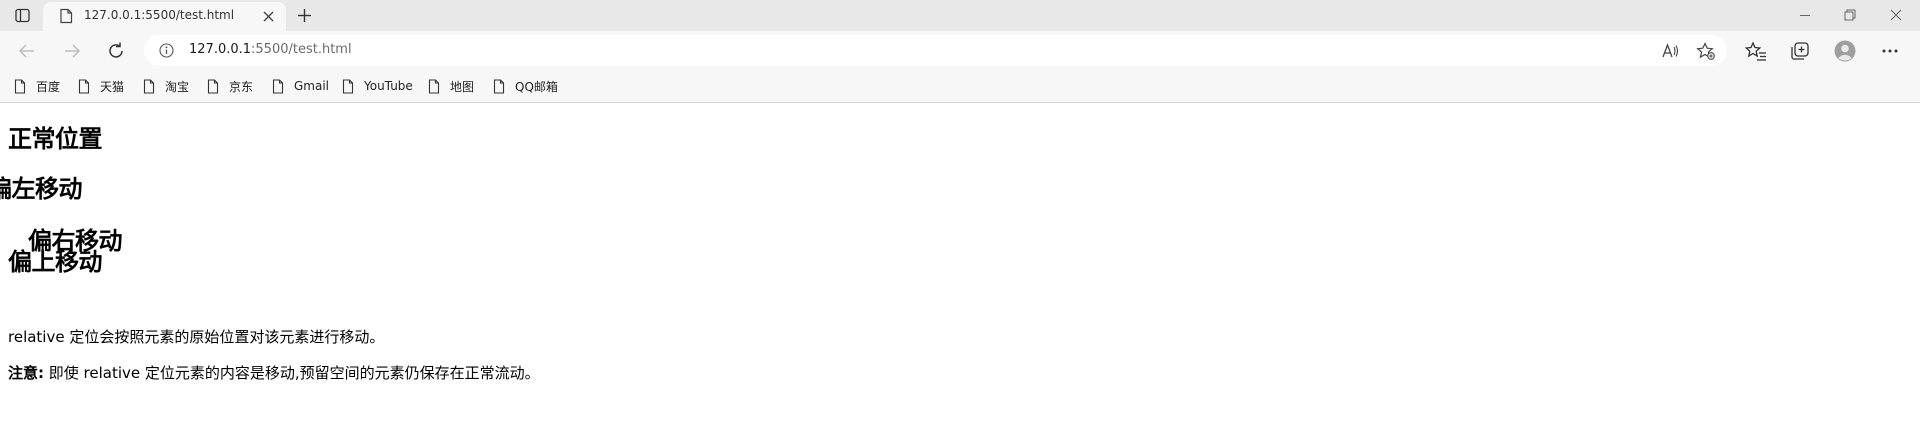 The height and width of the screenshot is (423, 1920). What do you see at coordinates (55, 139) in the screenshot?
I see `heading-normal-position: 正常位置` at bounding box center [55, 139].